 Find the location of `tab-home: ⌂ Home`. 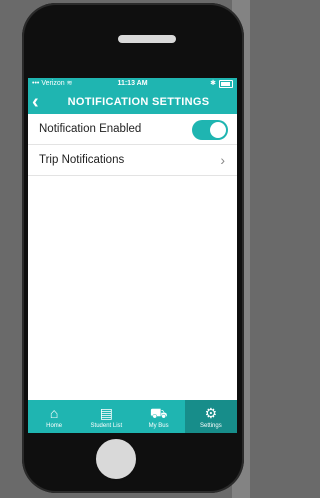

tab-home: ⌂ Home is located at coordinates (54, 416).